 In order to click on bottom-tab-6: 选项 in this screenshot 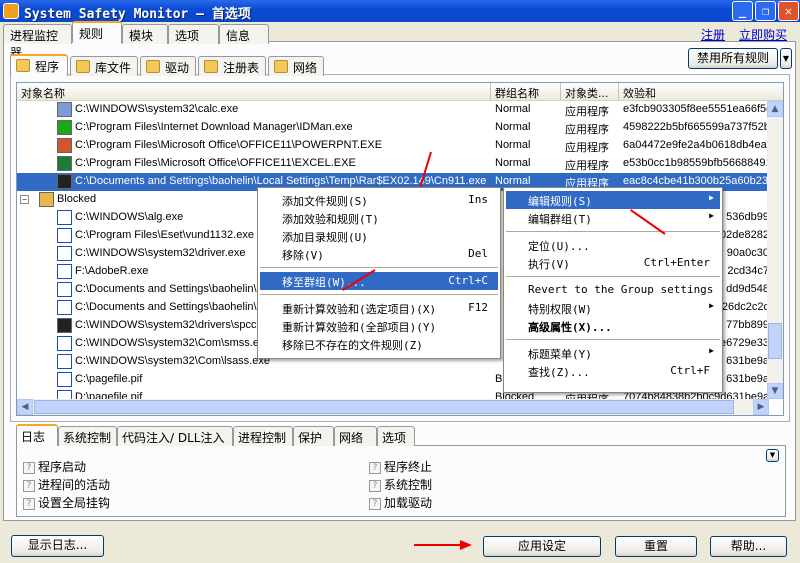, I will do `click(396, 436)`.